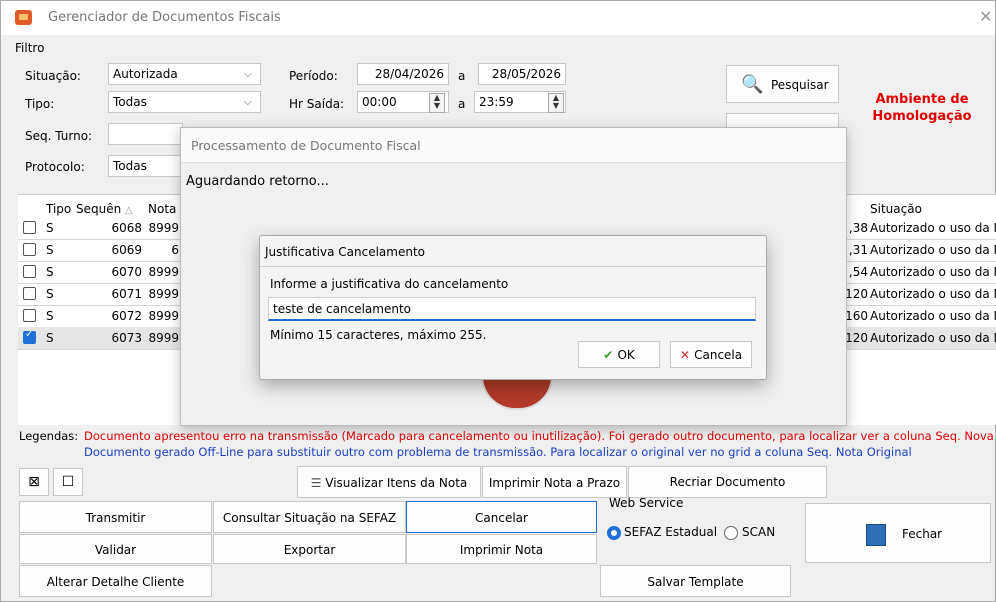 This screenshot has height=602, width=996. Describe the element at coordinates (115, 517) in the screenshot. I see `transmitir-button: Transmitir` at that location.